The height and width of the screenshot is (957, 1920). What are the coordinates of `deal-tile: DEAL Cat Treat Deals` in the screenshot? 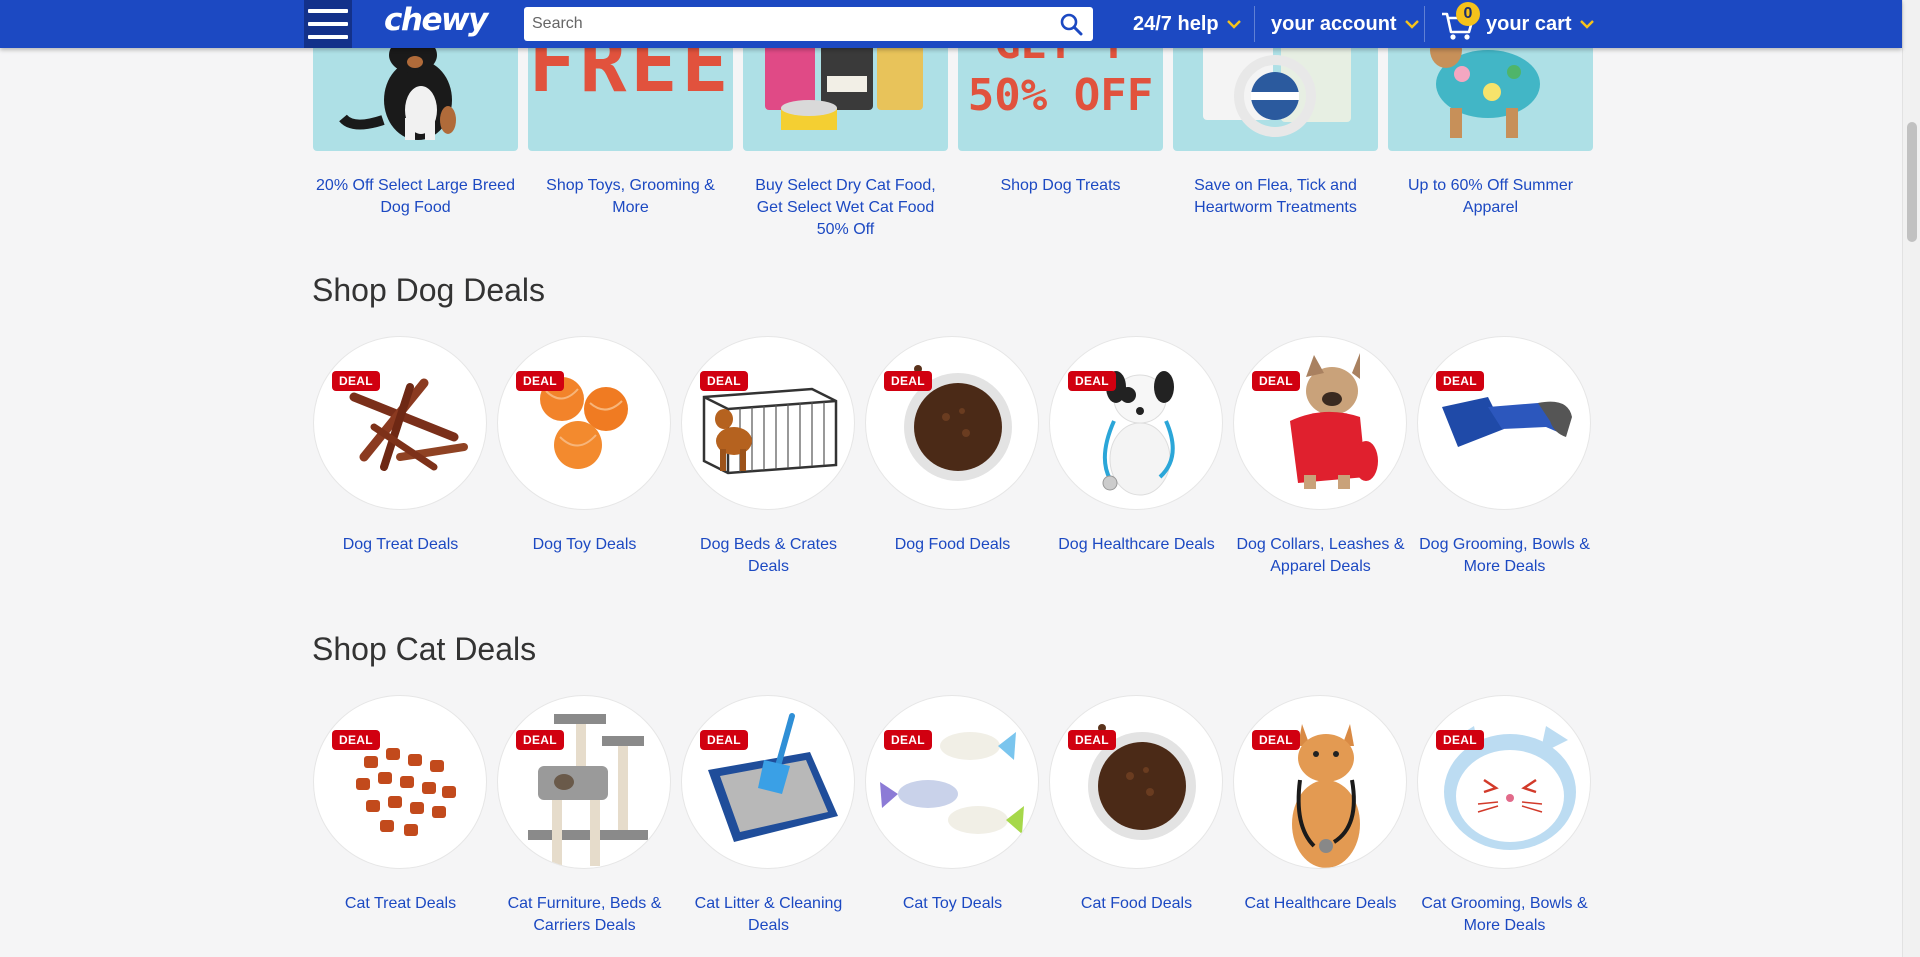 It's located at (400, 805).